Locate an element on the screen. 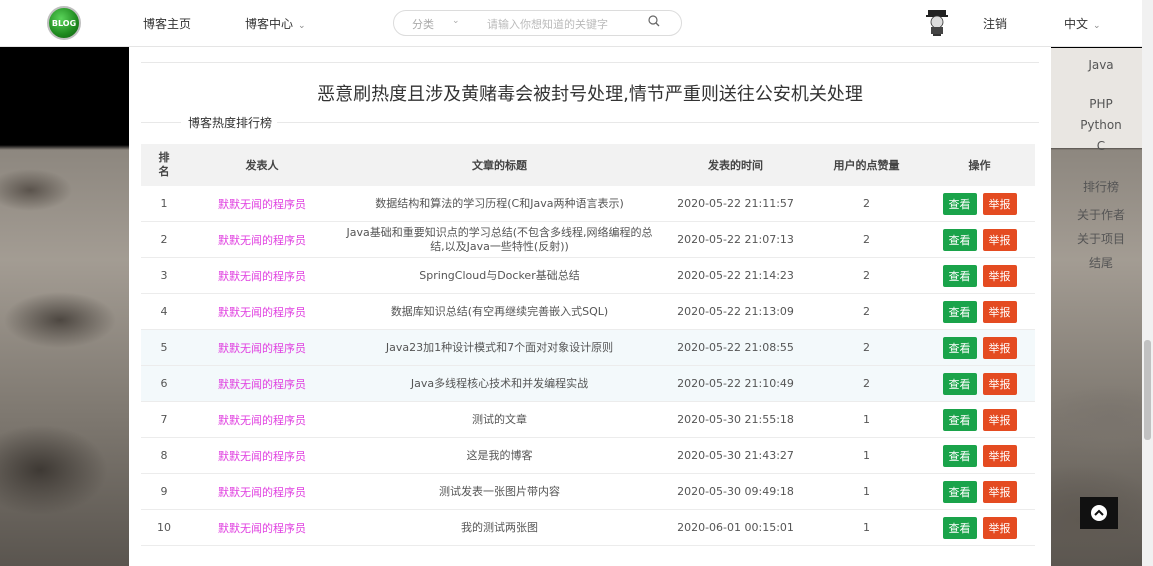 The height and width of the screenshot is (566, 1153). header-actions: 操作 is located at coordinates (979, 165).